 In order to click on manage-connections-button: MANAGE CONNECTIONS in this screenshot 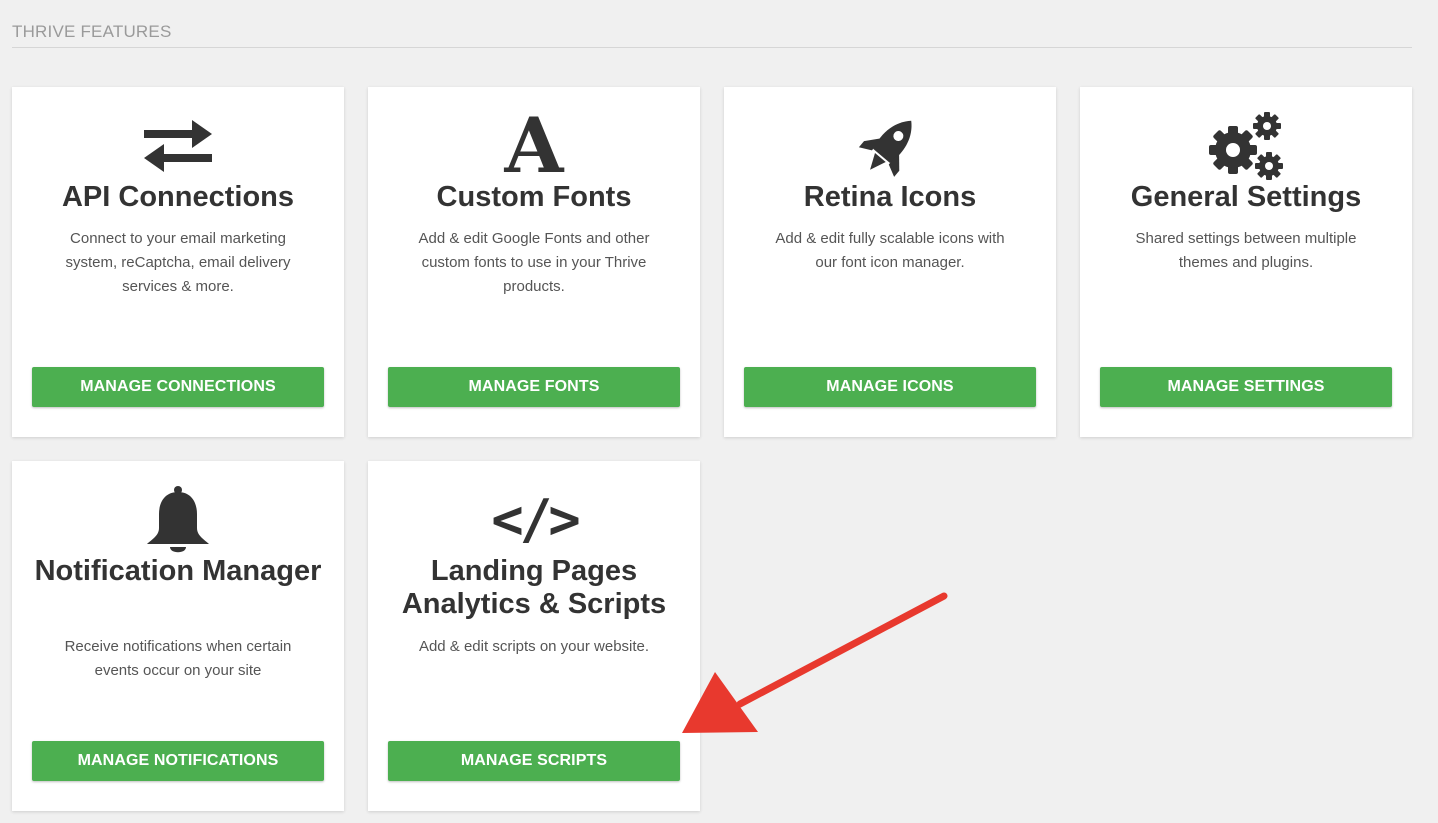, I will do `click(178, 387)`.